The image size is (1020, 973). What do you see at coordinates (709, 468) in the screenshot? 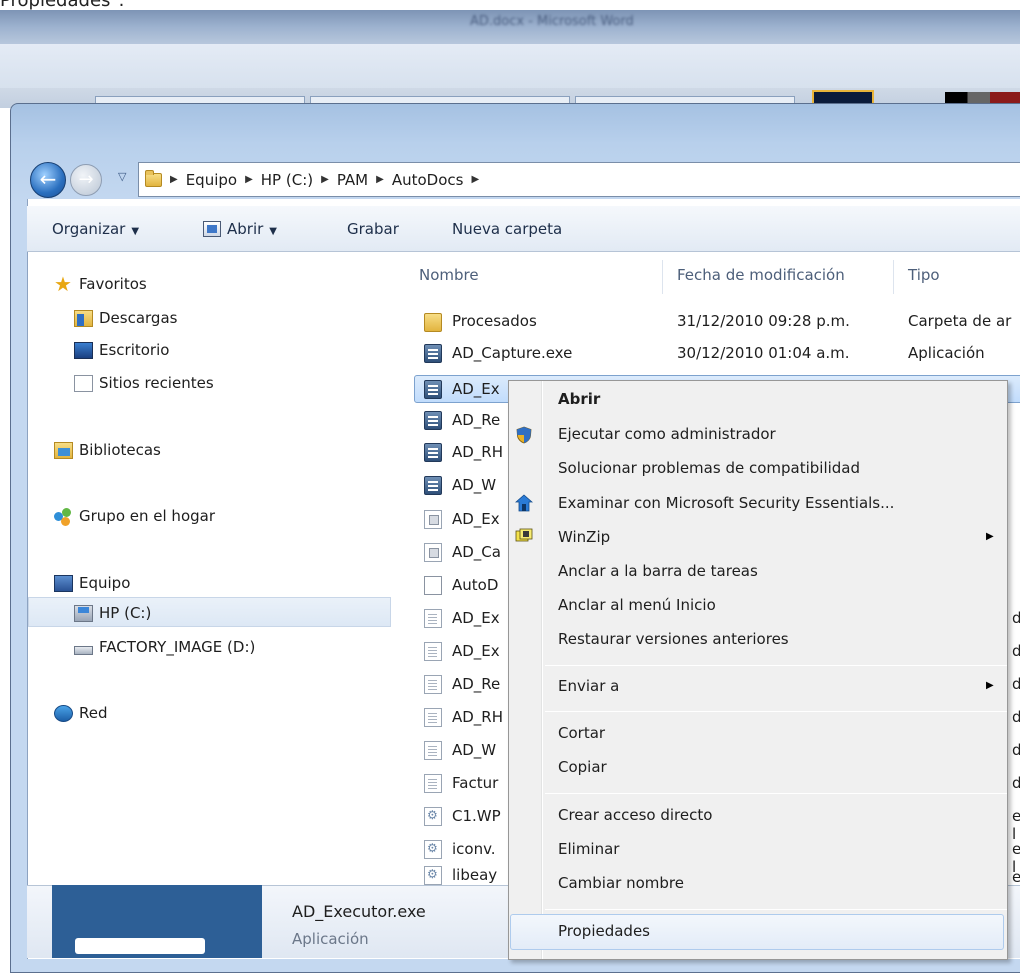
I see `menu-item-solucionar-compatibilidad: Solucionar problemas de compatibilidad` at bounding box center [709, 468].